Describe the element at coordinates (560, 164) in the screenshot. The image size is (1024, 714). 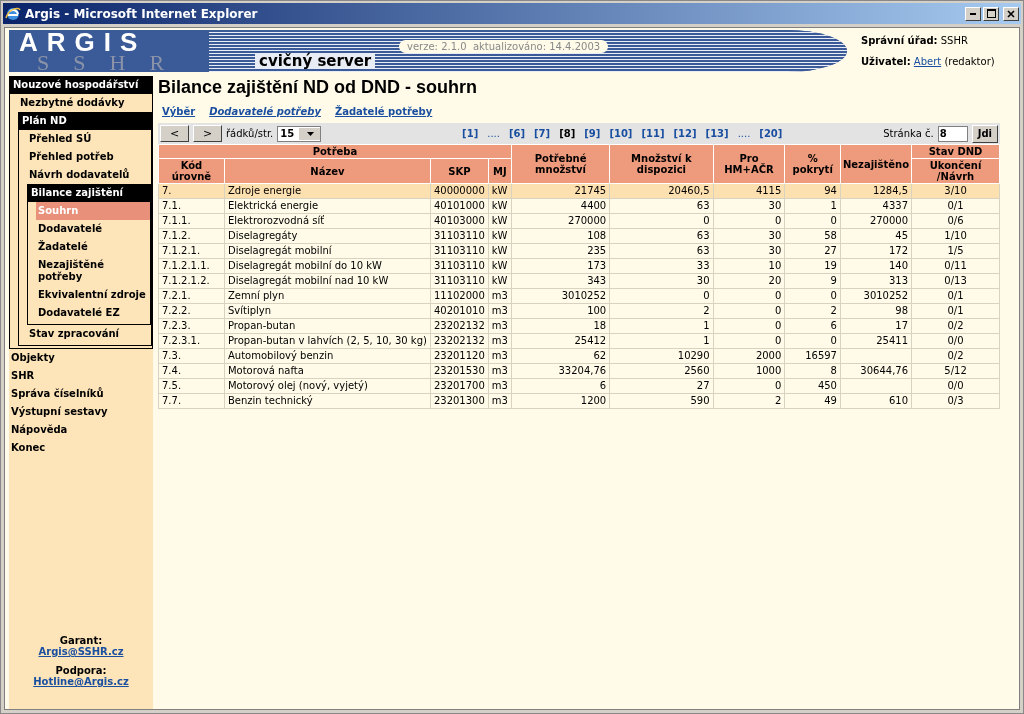
I see `column-header: Potřebné množství` at that location.